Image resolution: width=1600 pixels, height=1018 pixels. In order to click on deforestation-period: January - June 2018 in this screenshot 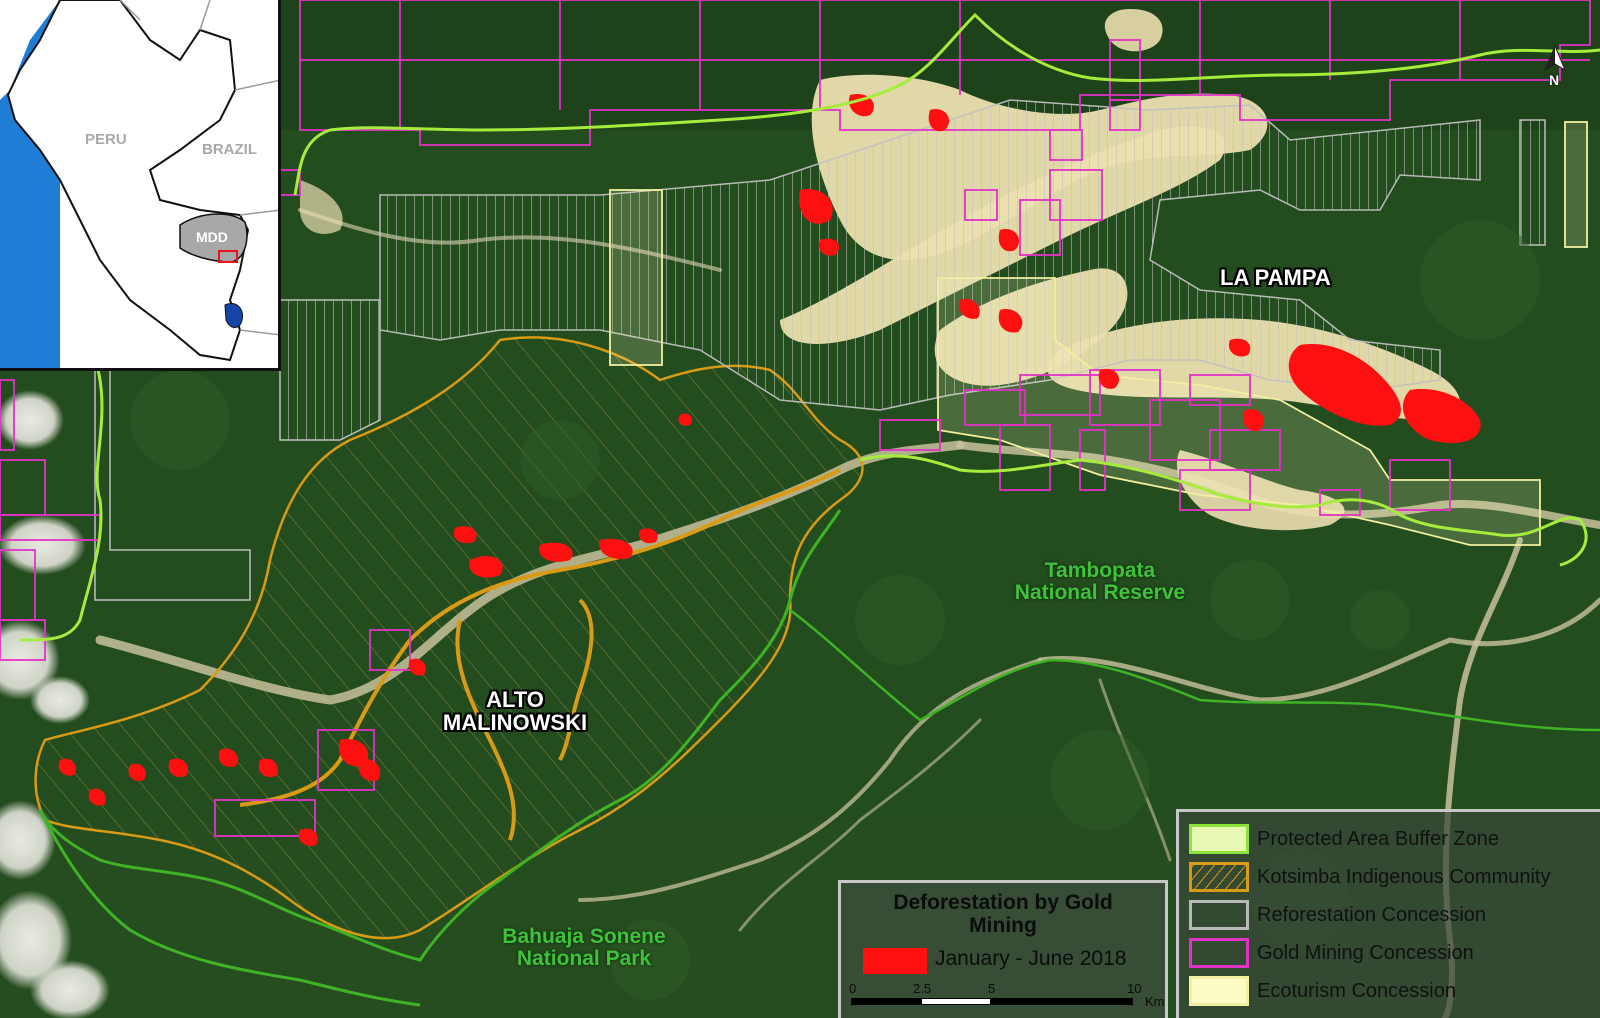, I will do `click(1031, 958)`.